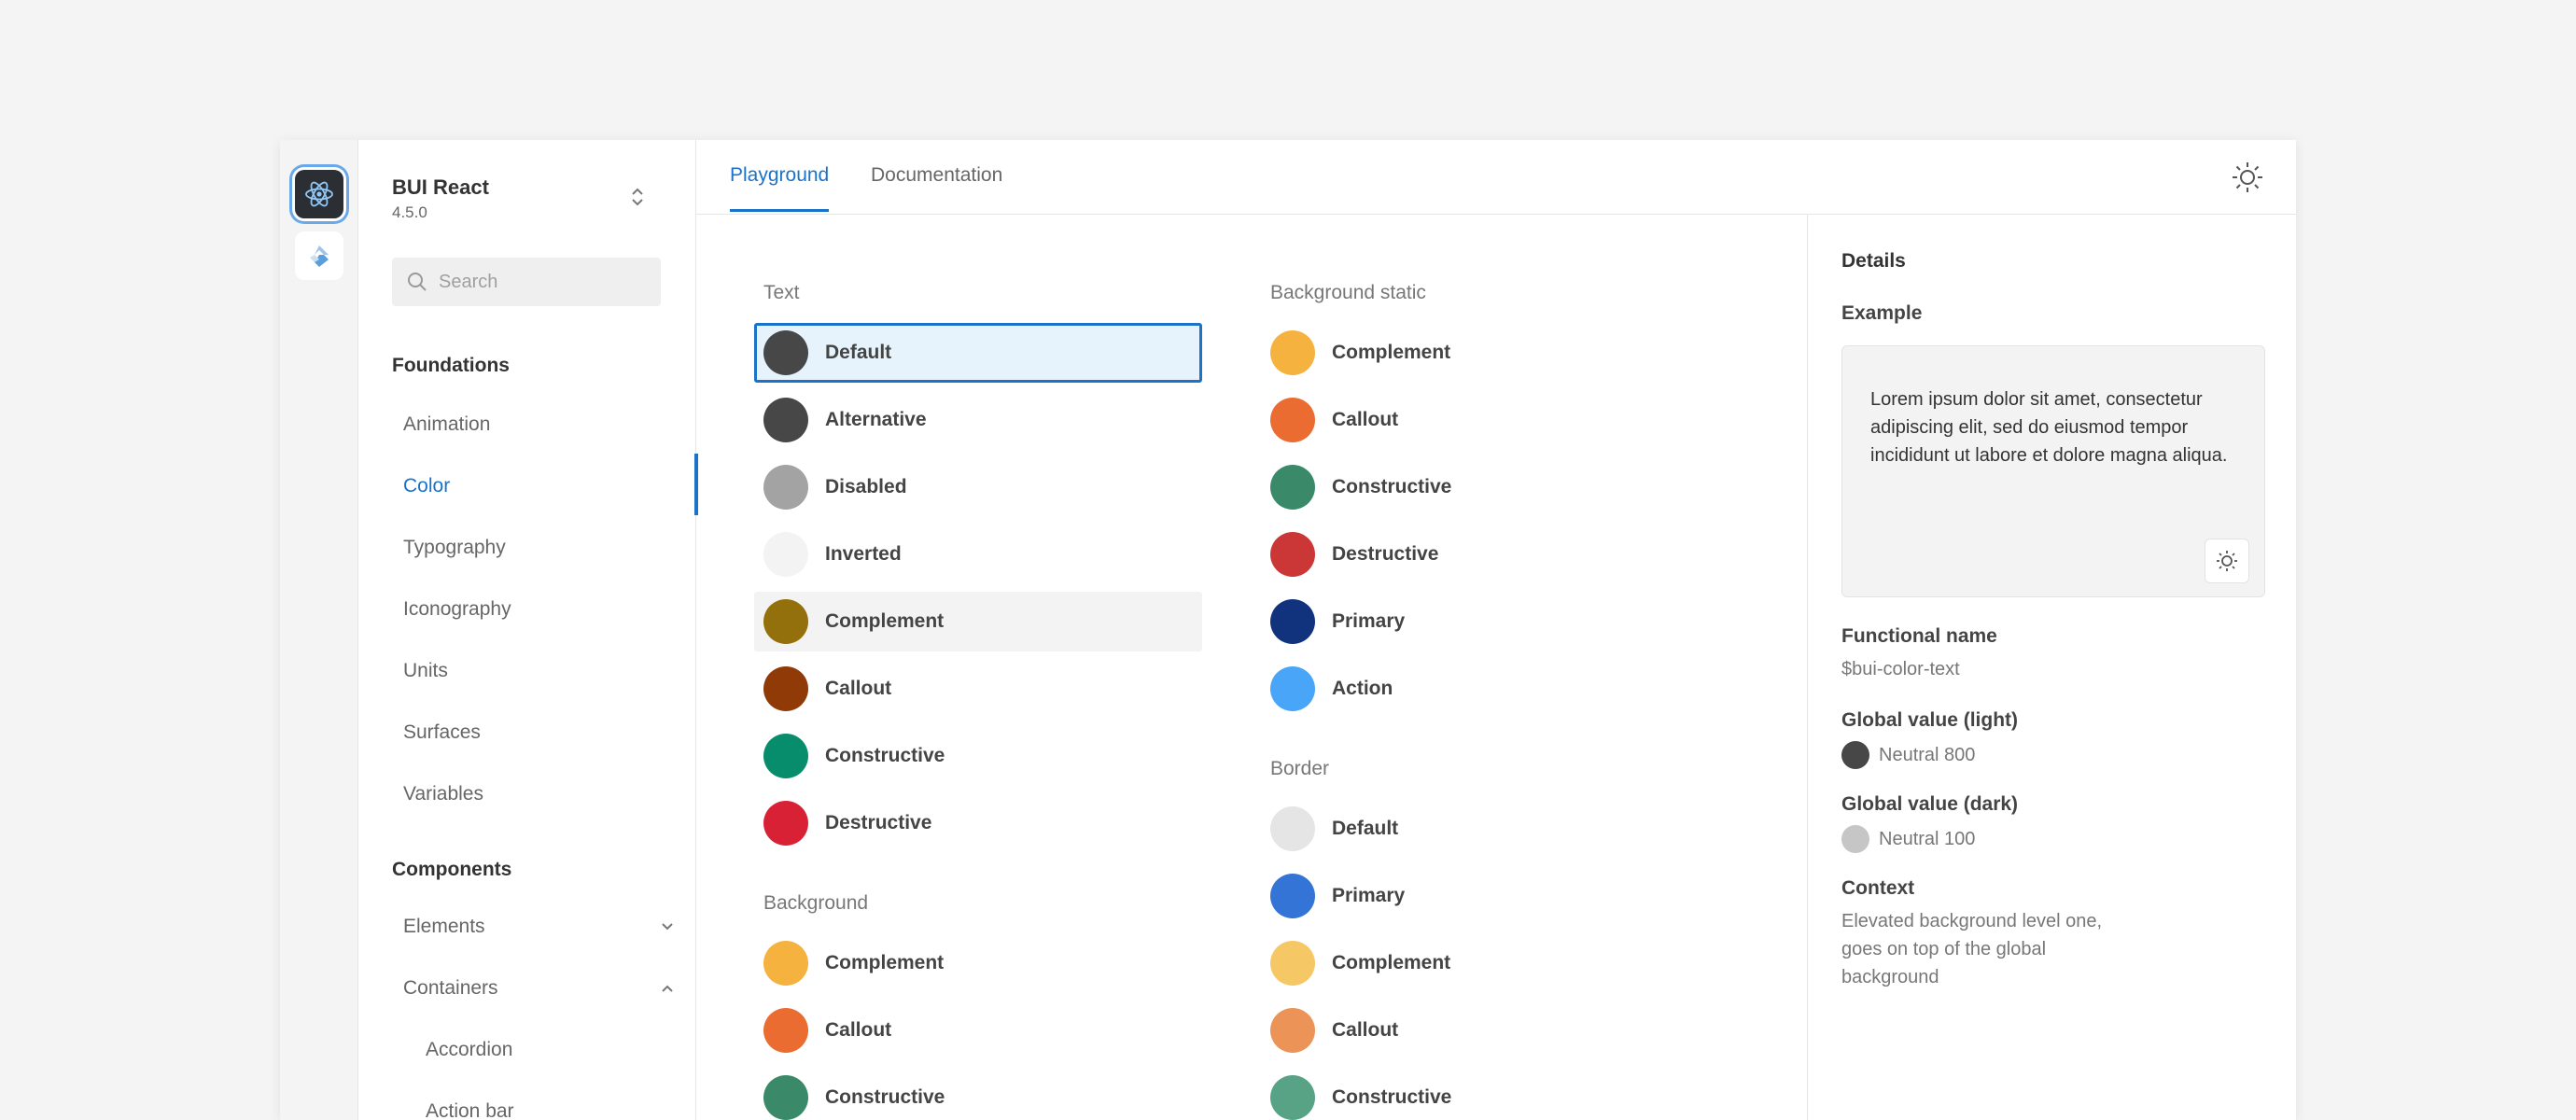 This screenshot has width=2576, height=1120. I want to click on nav-item-label: Containers, so click(450, 988).